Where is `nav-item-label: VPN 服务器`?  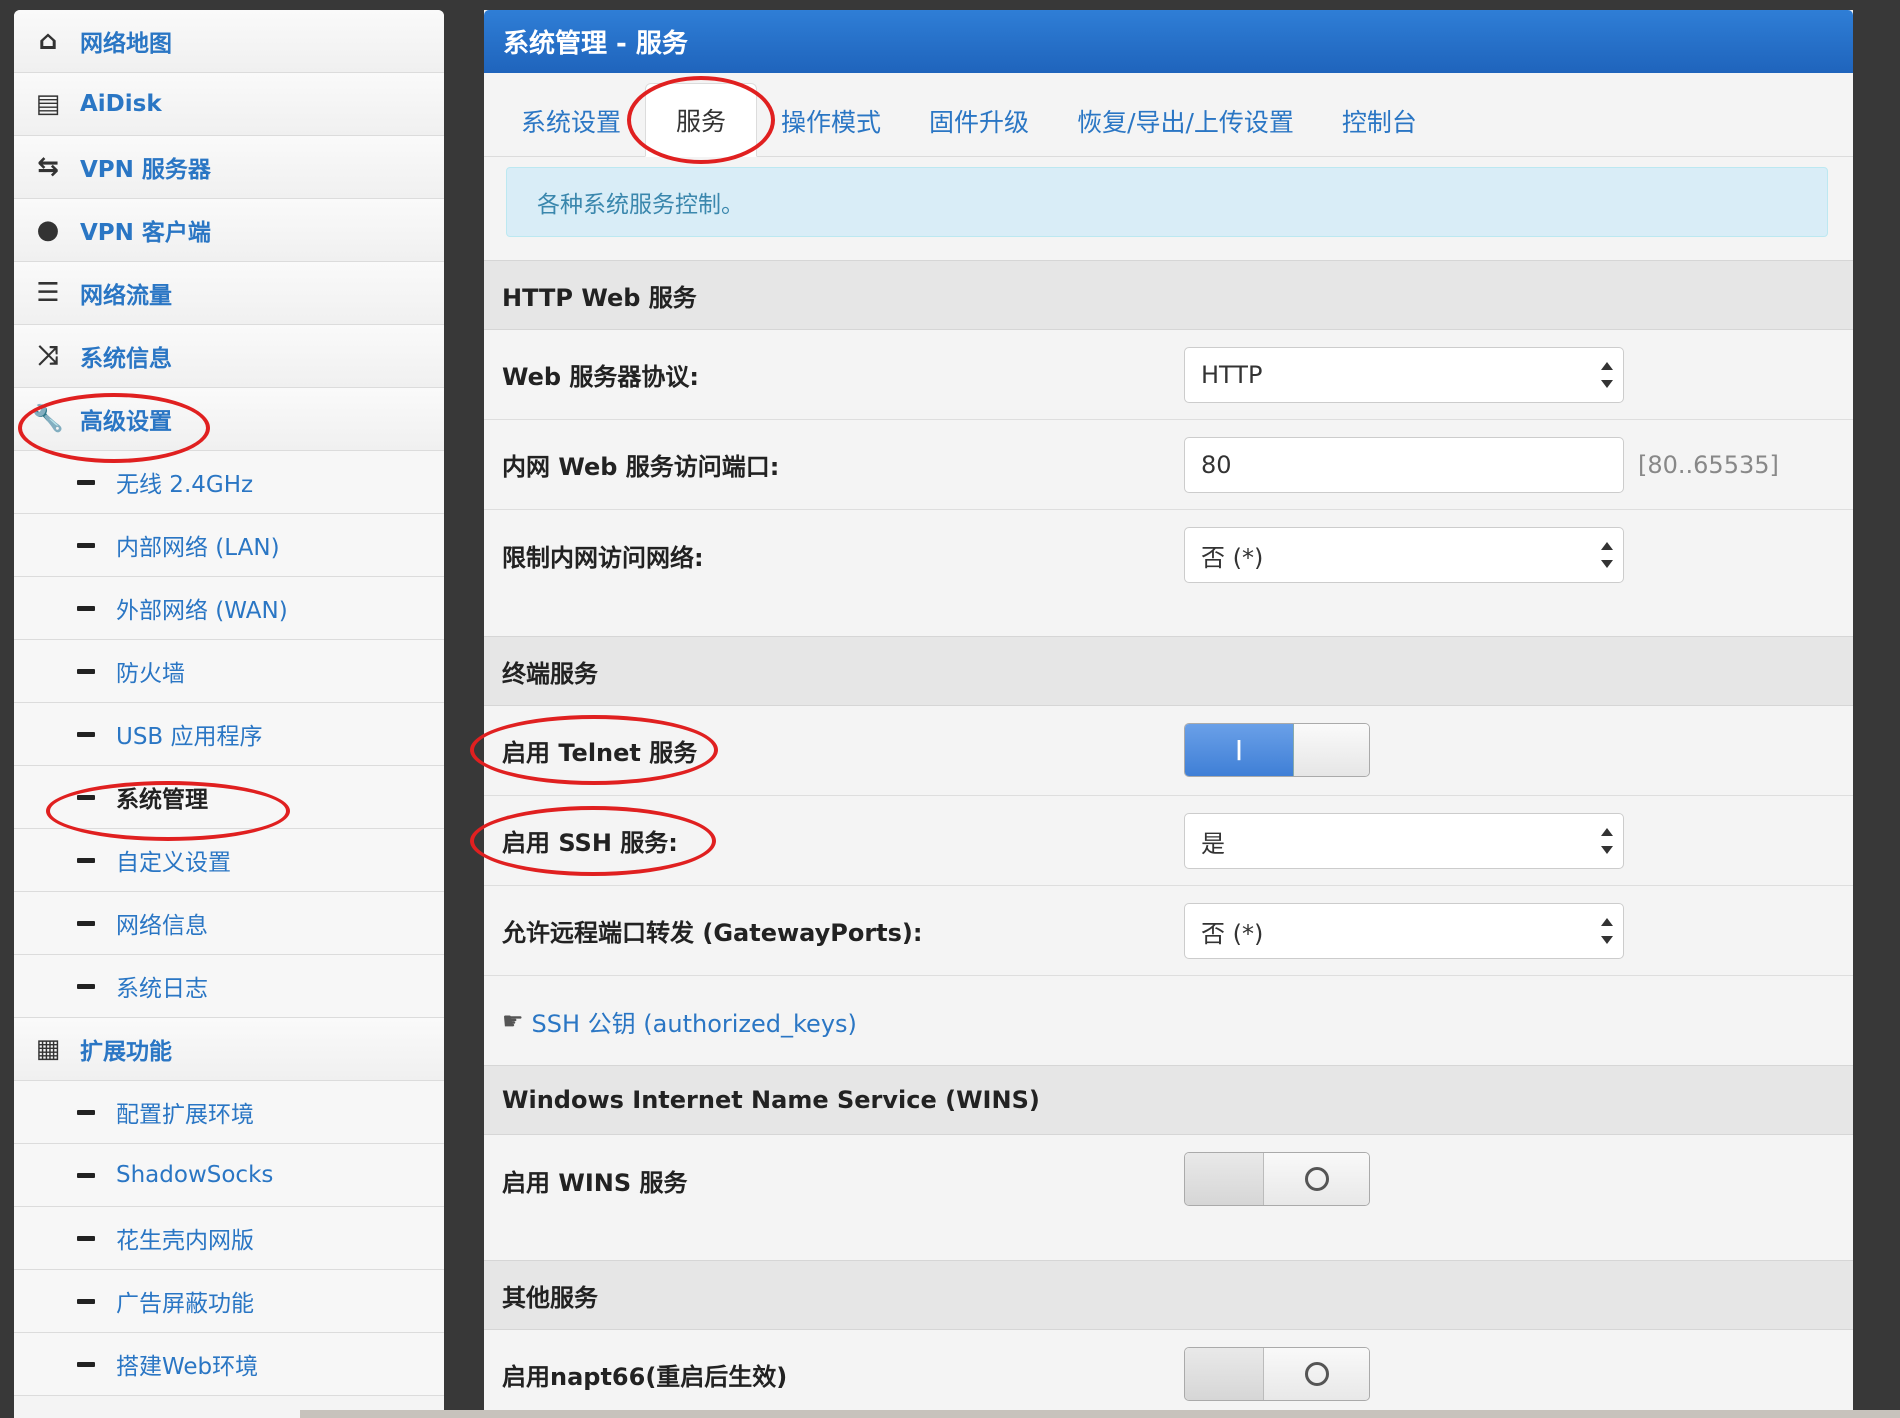 nav-item-label: VPN 服务器 is located at coordinates (145, 170).